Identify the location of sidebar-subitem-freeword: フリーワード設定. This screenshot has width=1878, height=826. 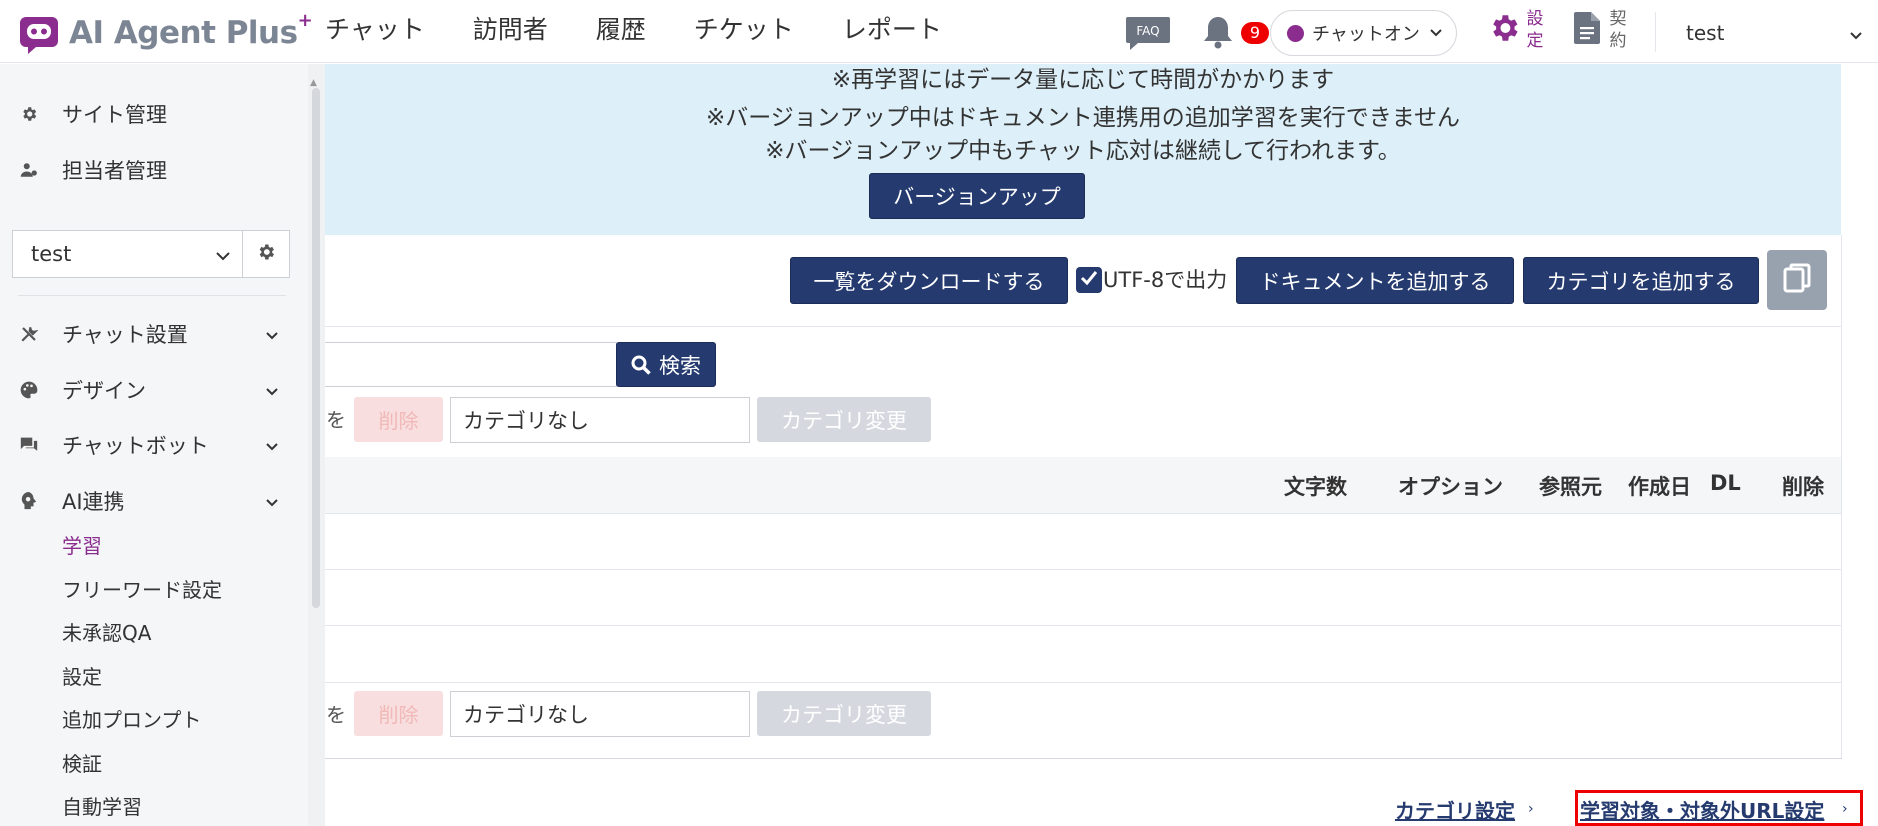
(142, 588).